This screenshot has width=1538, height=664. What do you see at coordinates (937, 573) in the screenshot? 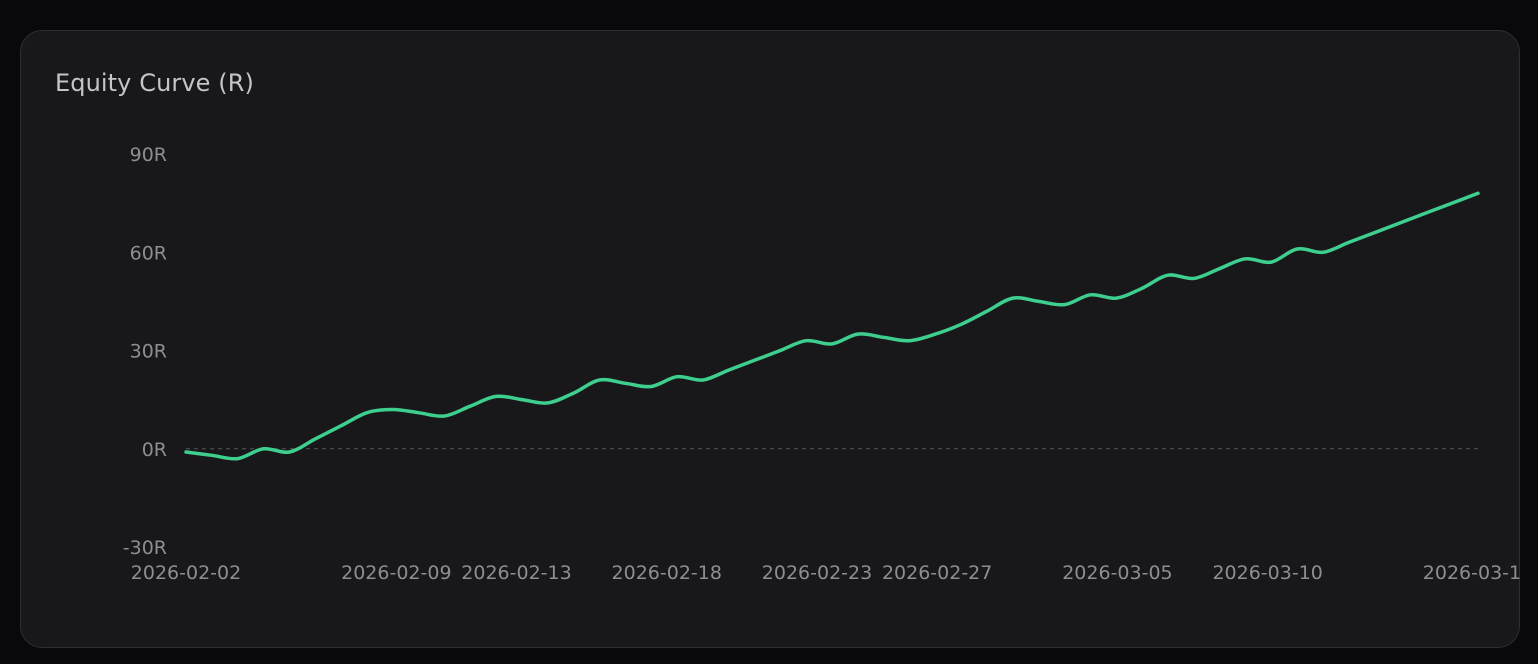
I see `x-tick-label: 2026-02-27` at bounding box center [937, 573].